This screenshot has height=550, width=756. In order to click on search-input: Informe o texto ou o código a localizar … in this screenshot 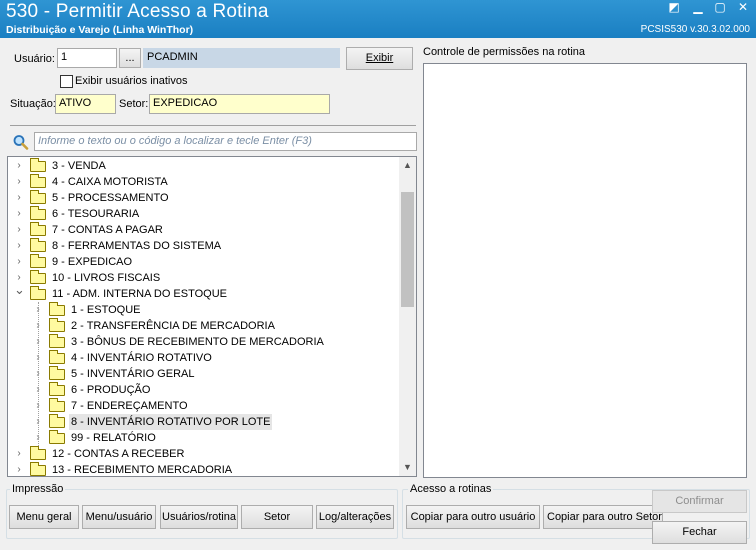, I will do `click(225, 141)`.